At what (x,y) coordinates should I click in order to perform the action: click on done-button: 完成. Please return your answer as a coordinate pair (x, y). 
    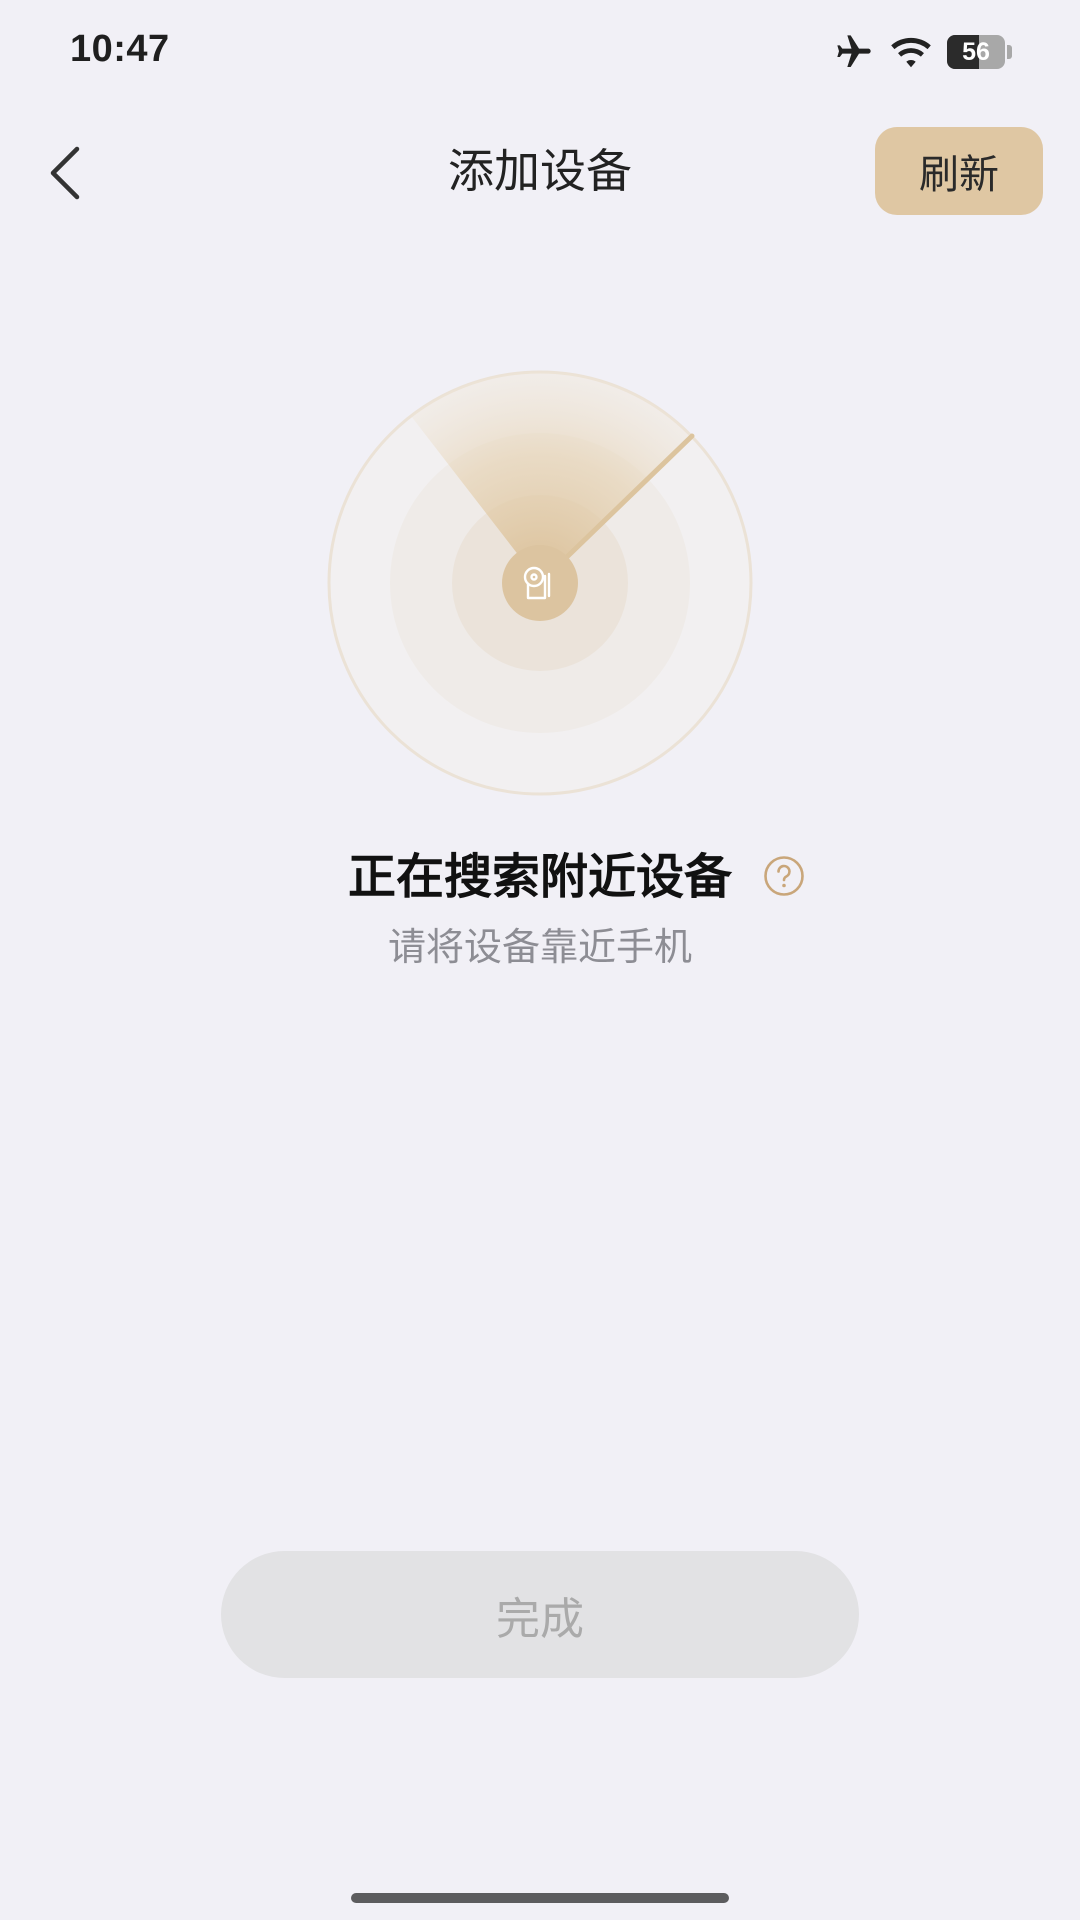
    Looking at the image, I should click on (540, 1614).